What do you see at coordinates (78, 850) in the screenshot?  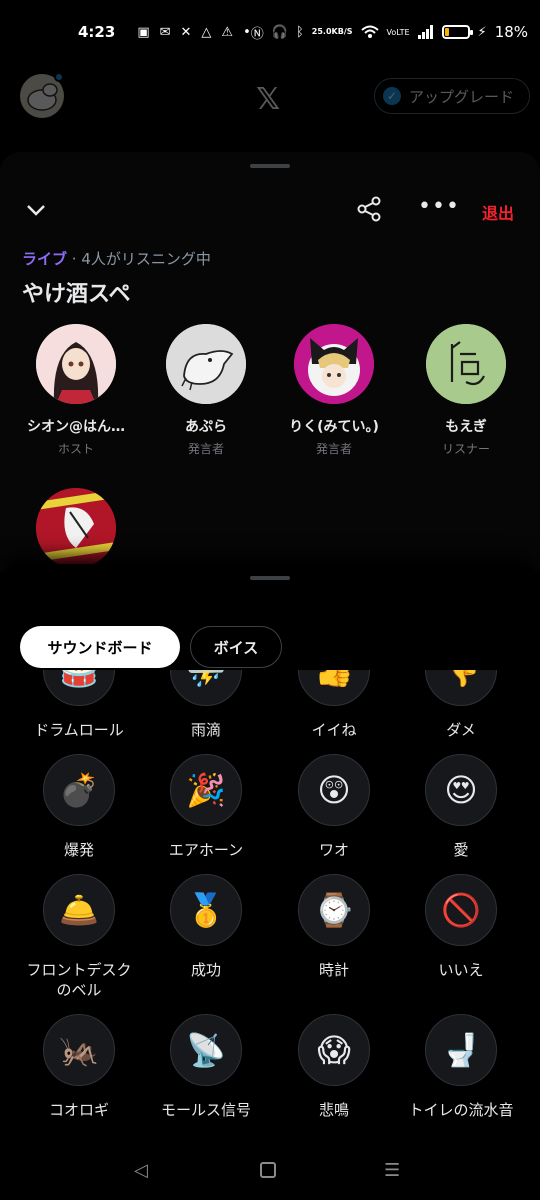 I see `sound-label: 爆発` at bounding box center [78, 850].